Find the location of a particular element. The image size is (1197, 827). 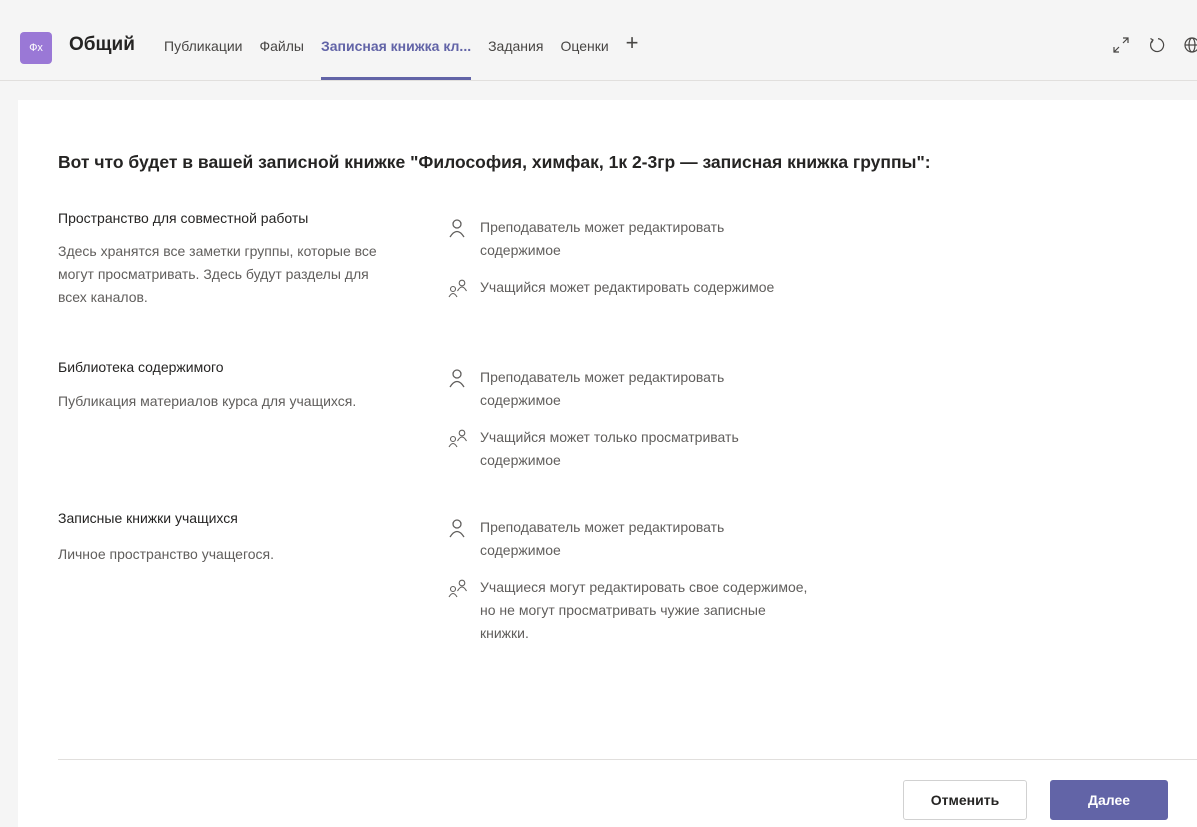

team-avatar: Фх is located at coordinates (36, 48).